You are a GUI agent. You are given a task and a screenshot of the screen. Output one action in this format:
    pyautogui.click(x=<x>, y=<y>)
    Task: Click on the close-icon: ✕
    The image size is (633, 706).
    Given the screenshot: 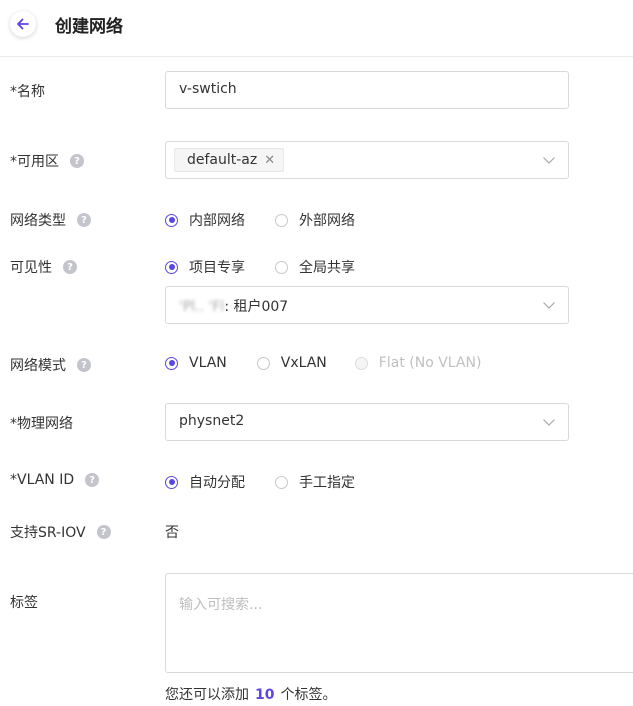 What is the action you would take?
    pyautogui.click(x=269, y=160)
    